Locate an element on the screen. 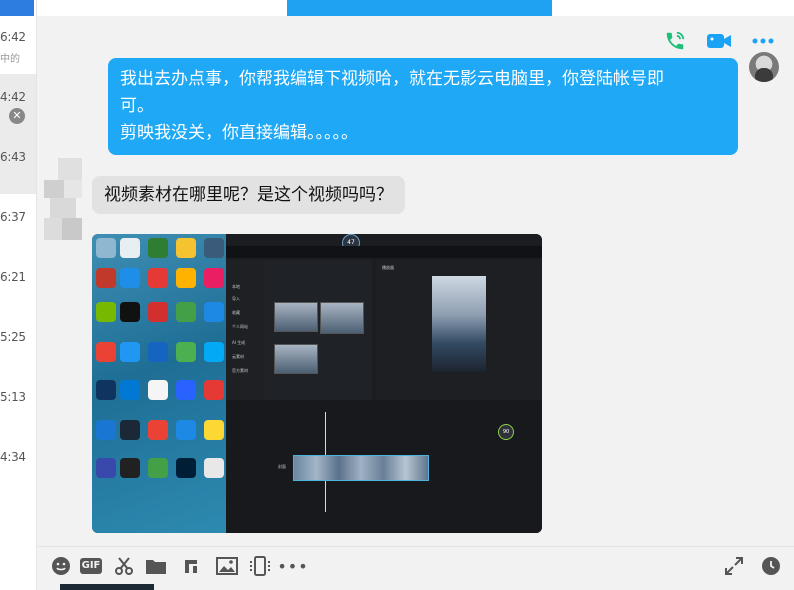  steam-icon is located at coordinates (130, 430).